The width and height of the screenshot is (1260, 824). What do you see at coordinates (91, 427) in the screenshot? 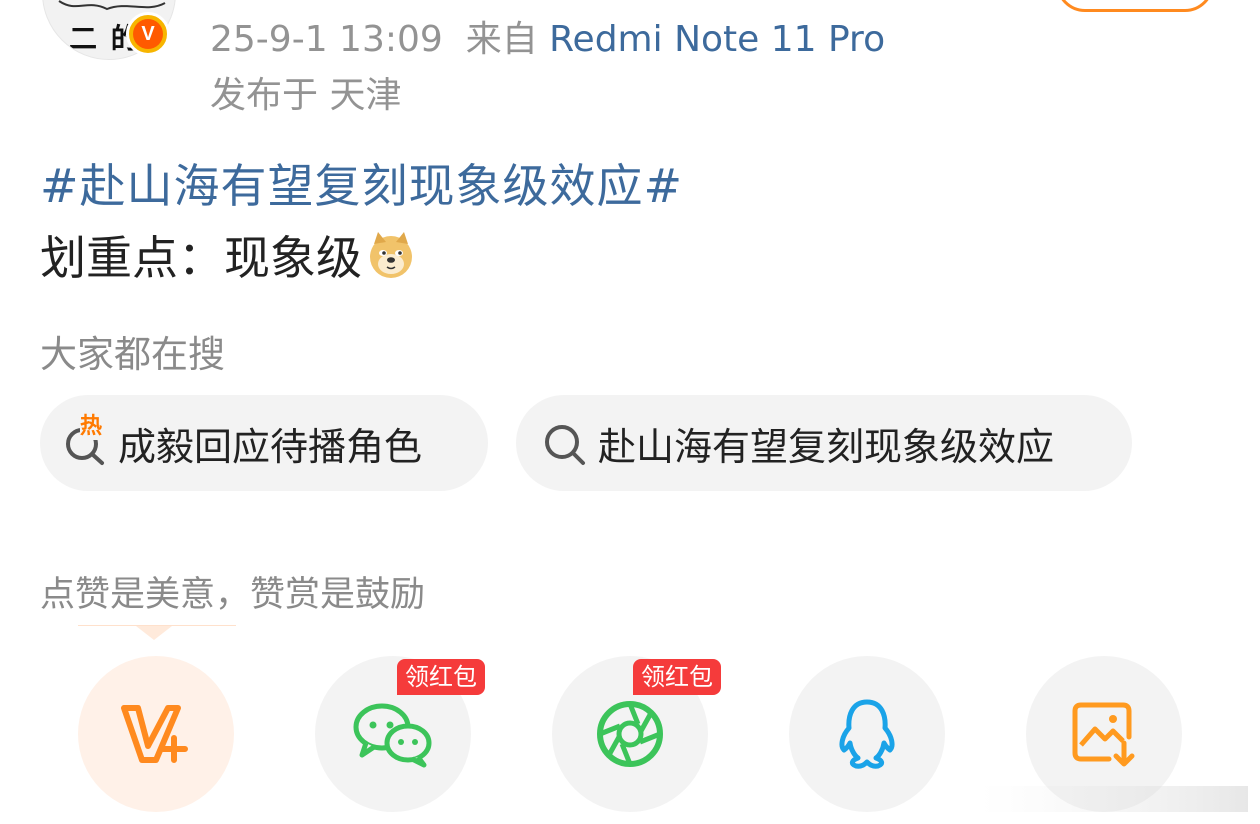
I see `hot-mark: 热` at bounding box center [91, 427].